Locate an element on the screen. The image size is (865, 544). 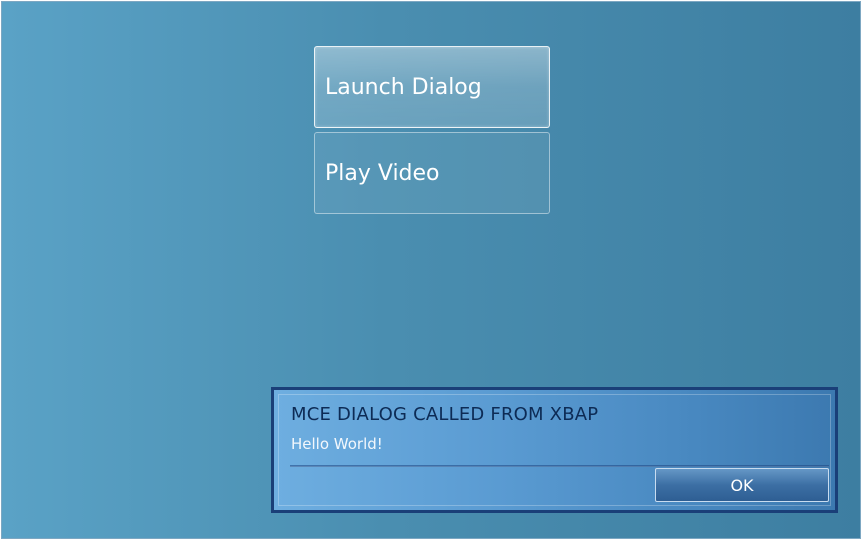
launch-dialog-label: Launch Dialog is located at coordinates (403, 87).